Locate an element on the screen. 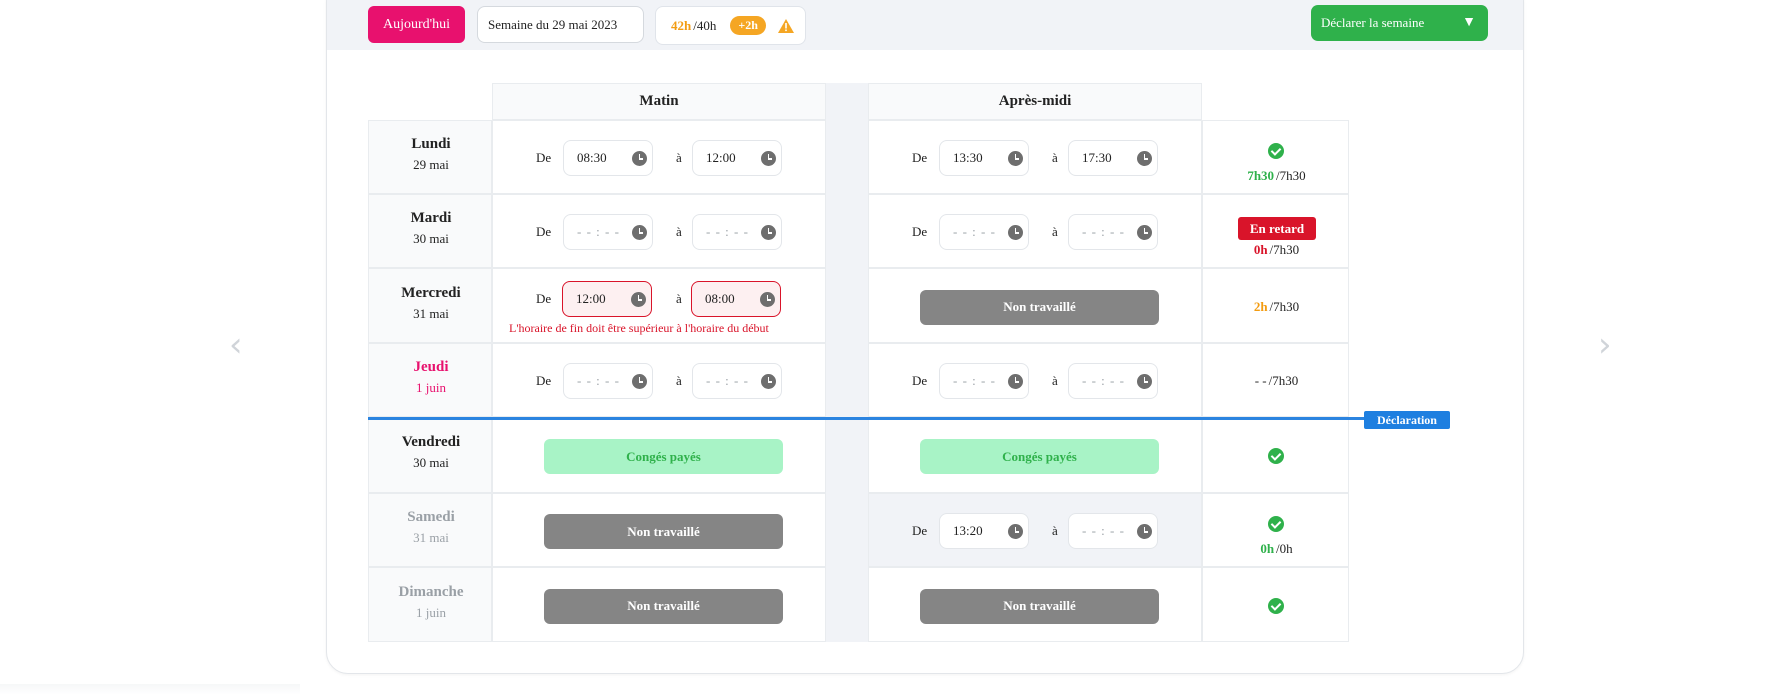  day-cell: Vendredi 30 mai is located at coordinates (430, 455).